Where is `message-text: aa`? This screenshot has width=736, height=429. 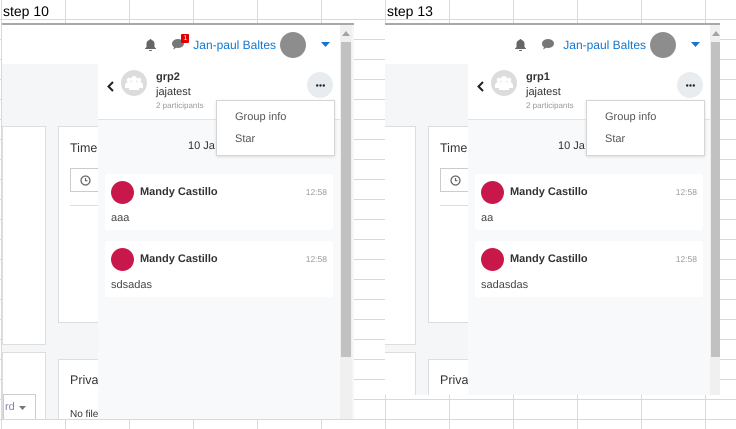 message-text: aa is located at coordinates (487, 218).